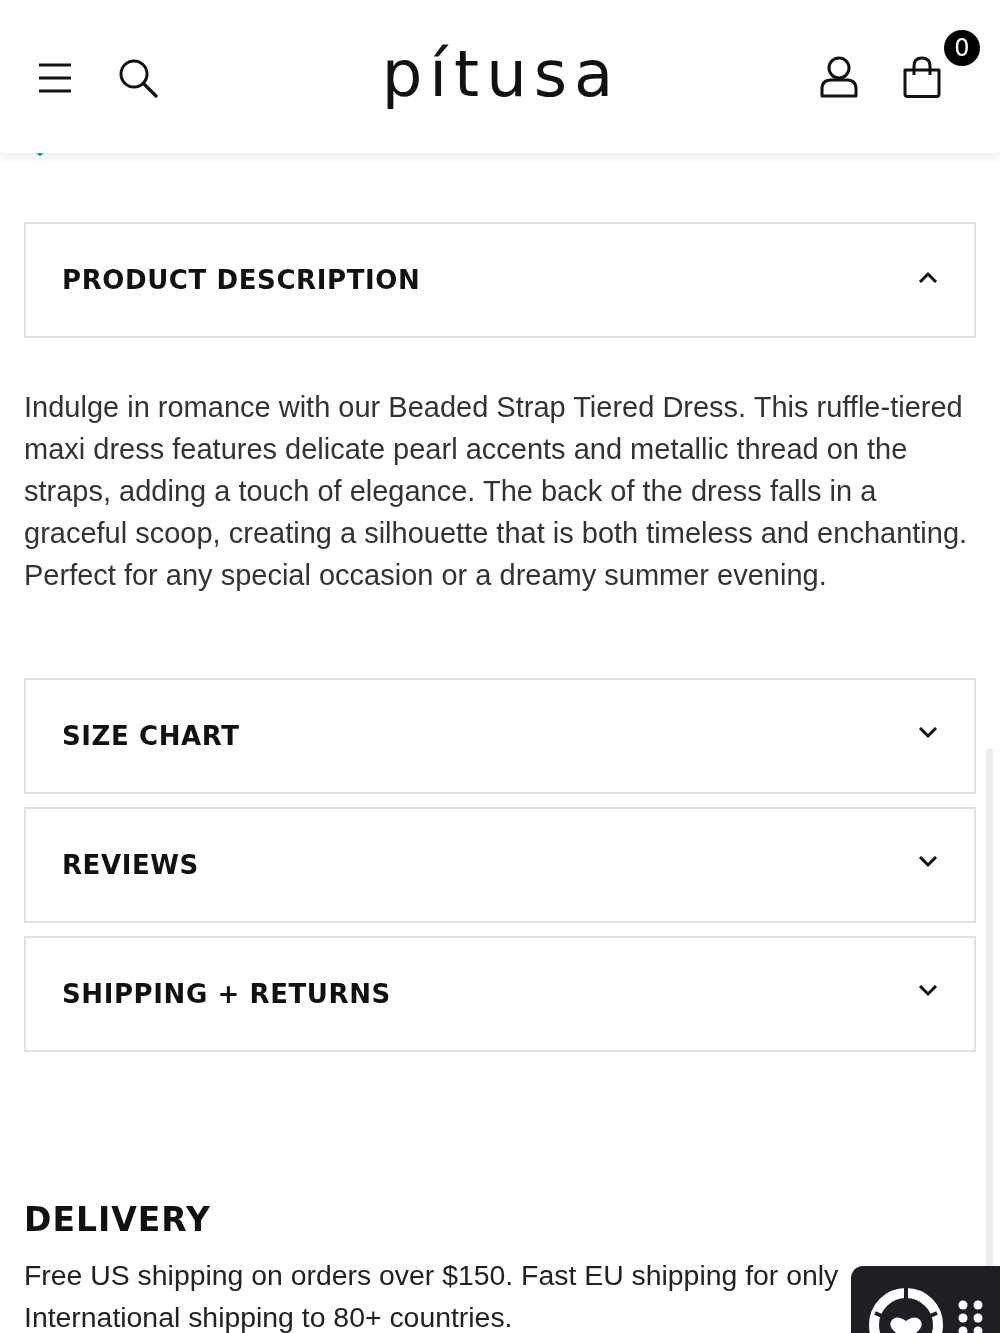 Image resolution: width=1000 pixels, height=1333 pixels. I want to click on chat-widget-button, so click(925, 1299).